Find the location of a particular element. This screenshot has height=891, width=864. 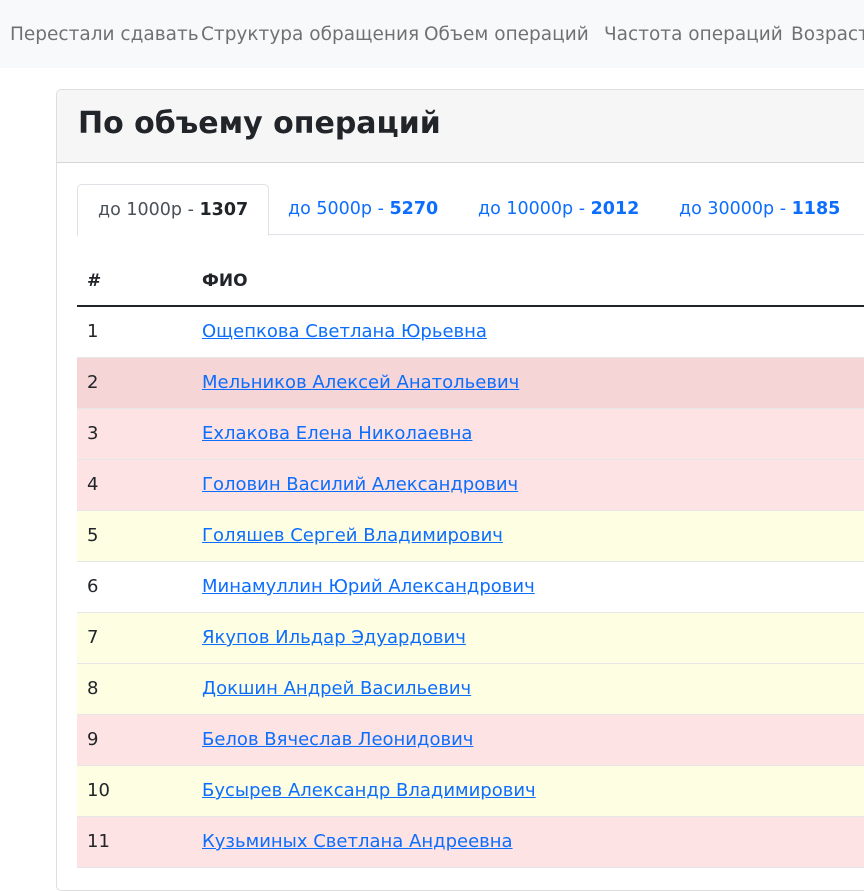

client-name-link: Кузьминых Светлана Андреевна is located at coordinates (357, 842).